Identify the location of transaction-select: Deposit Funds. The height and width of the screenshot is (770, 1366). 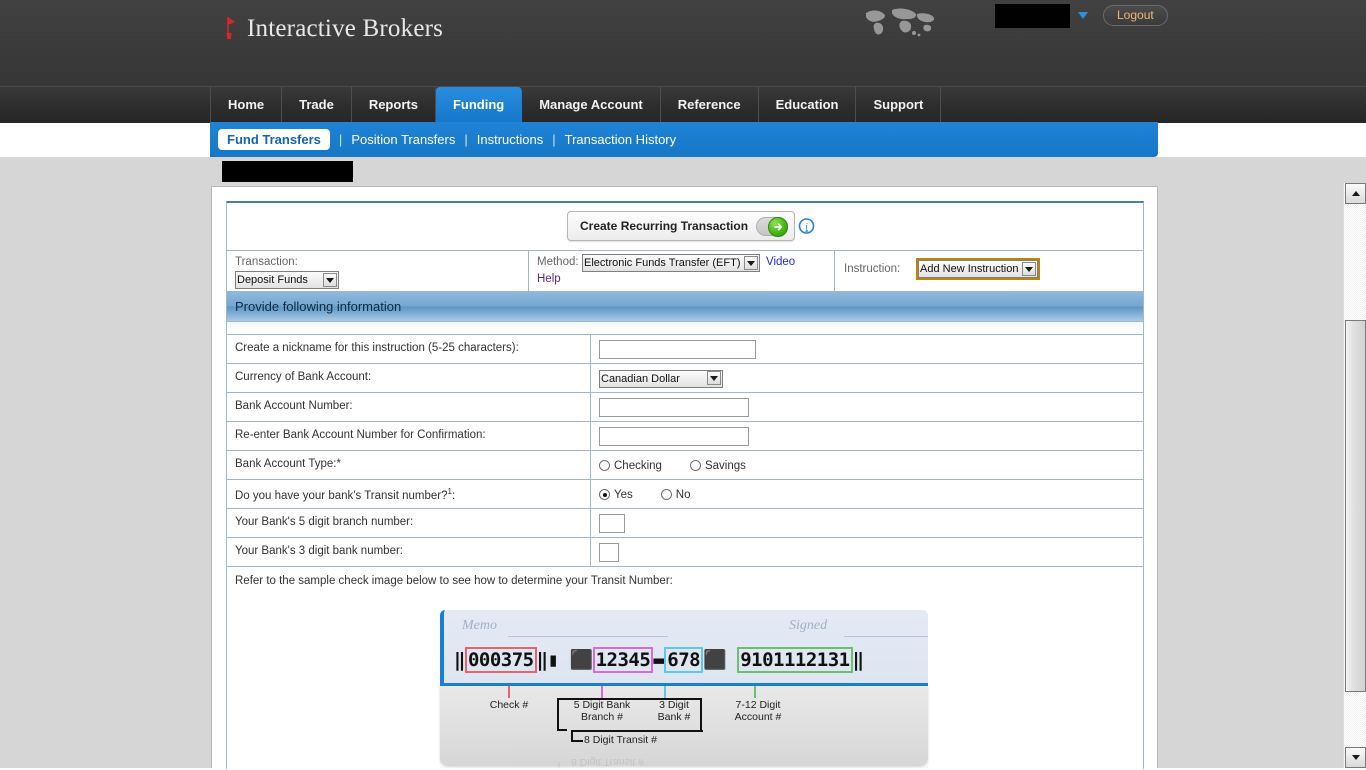
(287, 280).